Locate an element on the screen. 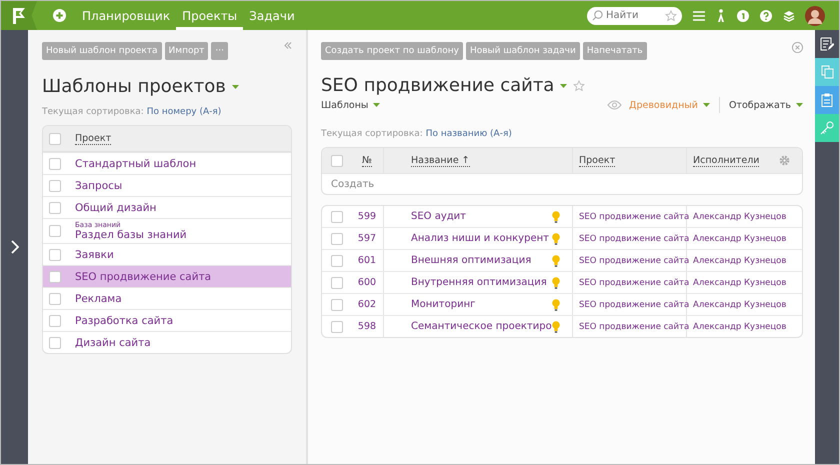 The height and width of the screenshot is (465, 840). note-icon is located at coordinates (827, 44).